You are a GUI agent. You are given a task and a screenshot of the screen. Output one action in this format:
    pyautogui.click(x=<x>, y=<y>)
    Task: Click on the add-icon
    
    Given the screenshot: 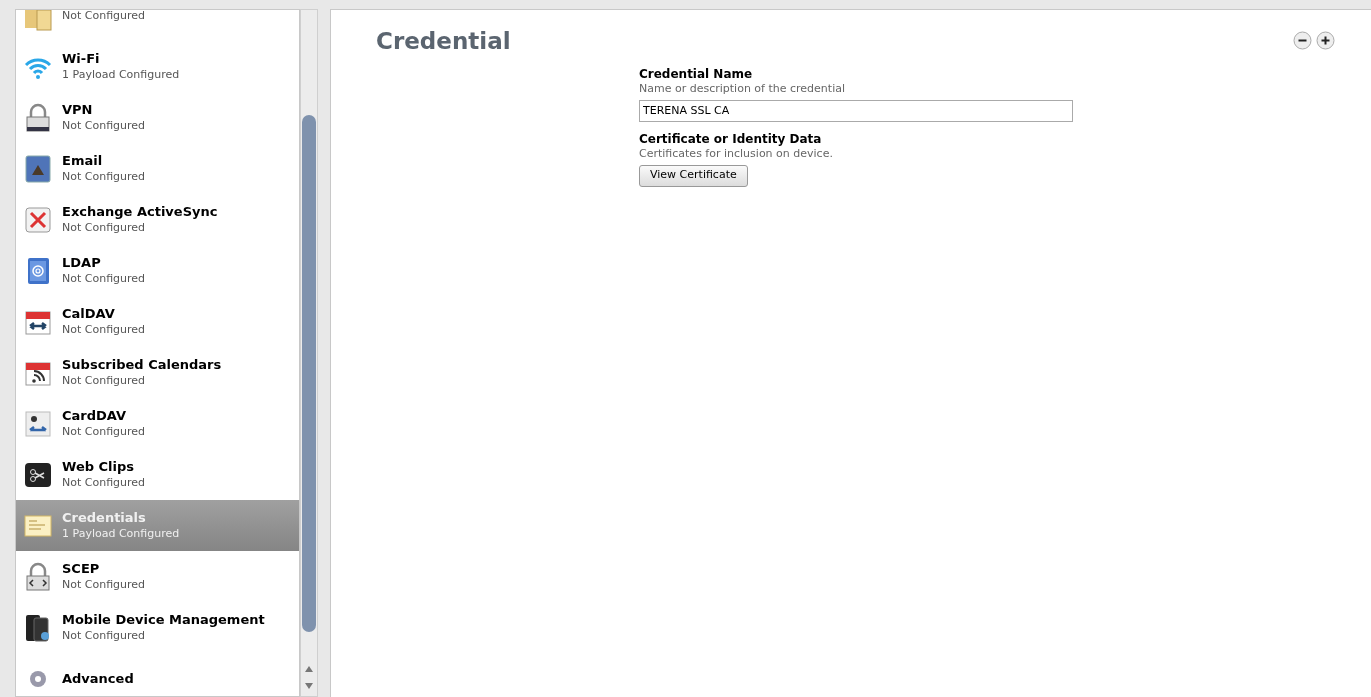 What is the action you would take?
    pyautogui.click(x=1325, y=40)
    